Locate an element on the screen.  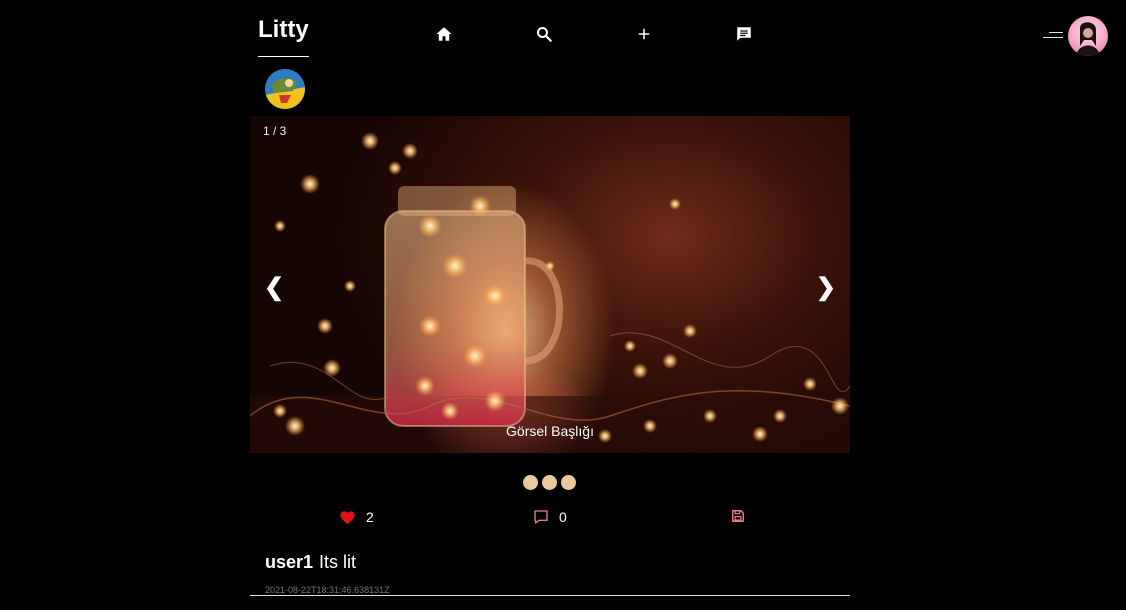
slide-next-button: ❯ is located at coordinates (826, 288).